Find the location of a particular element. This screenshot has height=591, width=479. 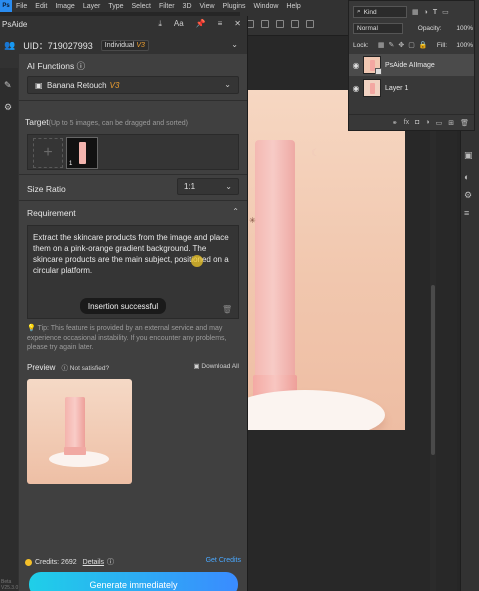

menu-filter: Filter is located at coordinates (167, 6).